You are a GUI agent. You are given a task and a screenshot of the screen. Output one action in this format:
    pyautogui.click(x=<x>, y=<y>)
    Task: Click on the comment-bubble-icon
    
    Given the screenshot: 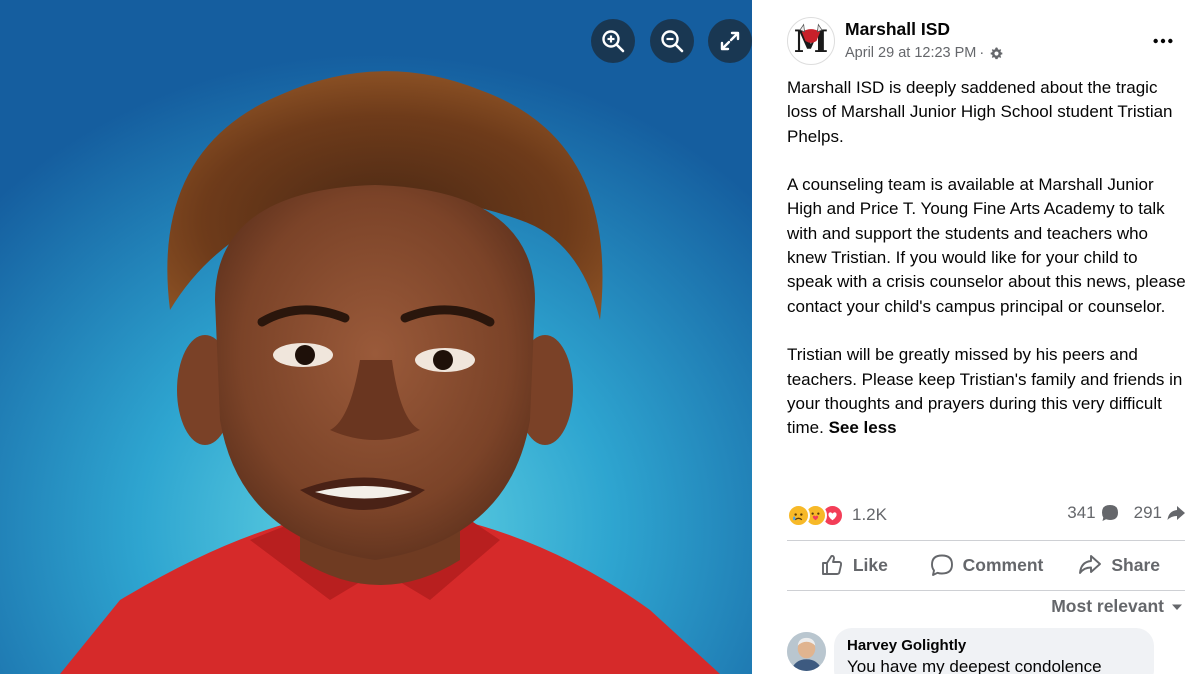 What is the action you would take?
    pyautogui.click(x=1109, y=513)
    